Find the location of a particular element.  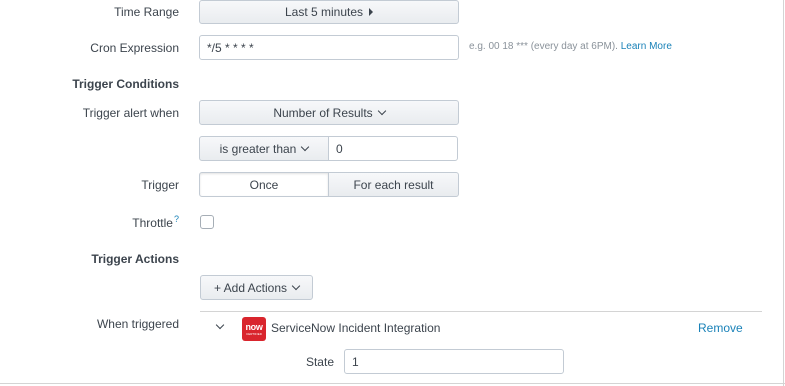

add-actions-button: + Add Actions is located at coordinates (256, 287).